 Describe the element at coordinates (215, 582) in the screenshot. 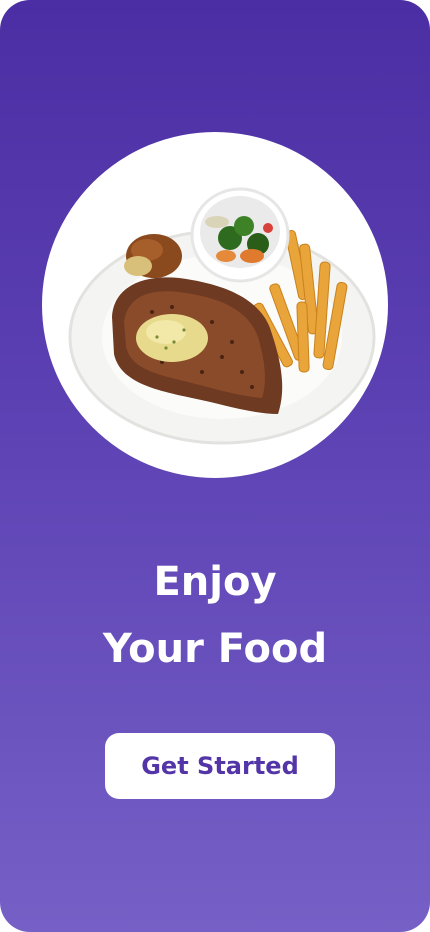

I see `headline-line1: Enjoy` at that location.